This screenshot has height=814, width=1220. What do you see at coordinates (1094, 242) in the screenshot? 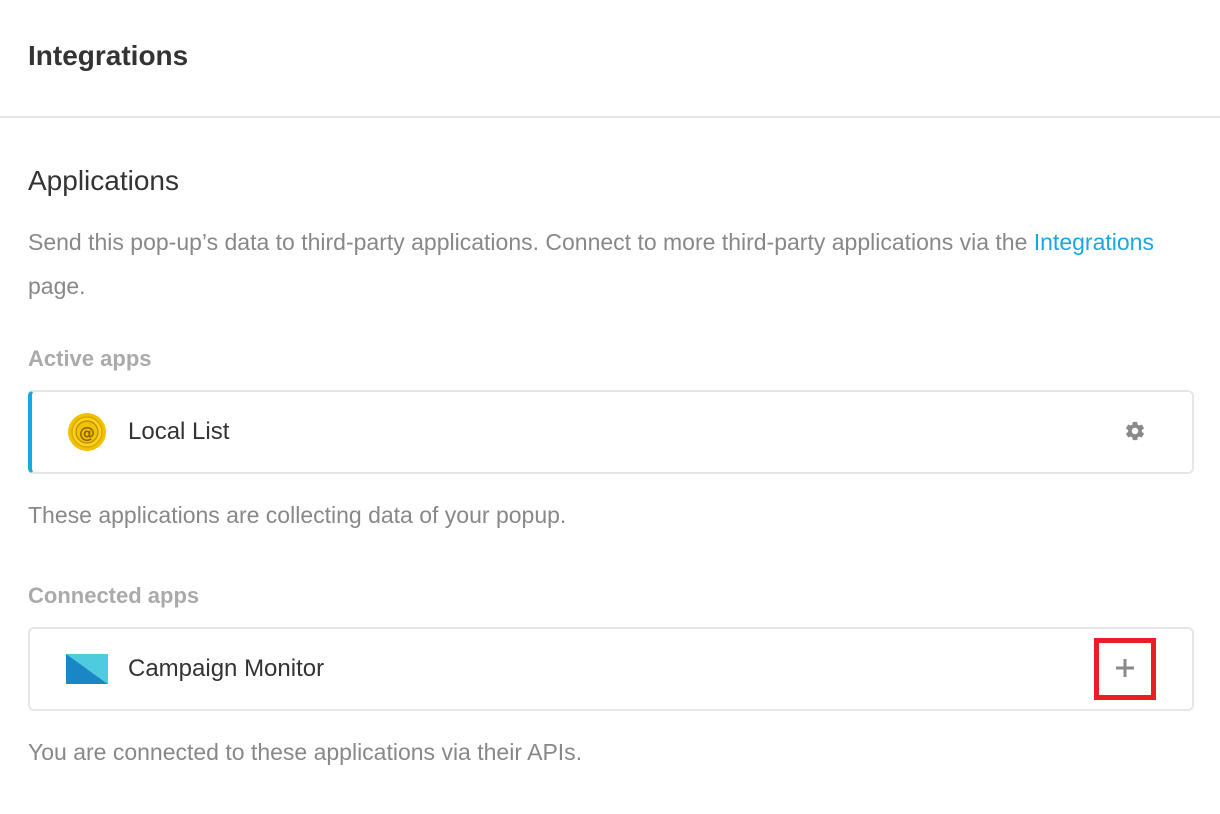
I see `integrations-link: Integrations` at bounding box center [1094, 242].